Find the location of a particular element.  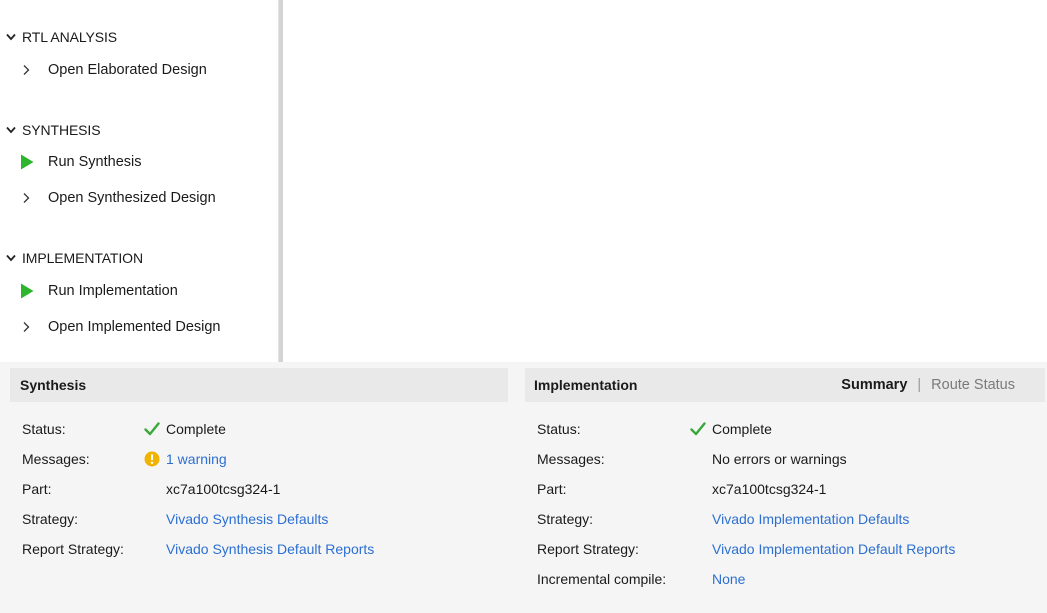

implementation-incremental-compile-row: Incremental compile: None is located at coordinates (792, 579).